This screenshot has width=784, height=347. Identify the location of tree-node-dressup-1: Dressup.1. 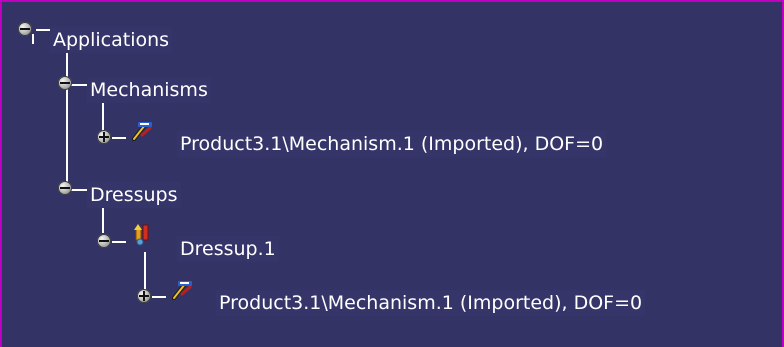
(228, 249).